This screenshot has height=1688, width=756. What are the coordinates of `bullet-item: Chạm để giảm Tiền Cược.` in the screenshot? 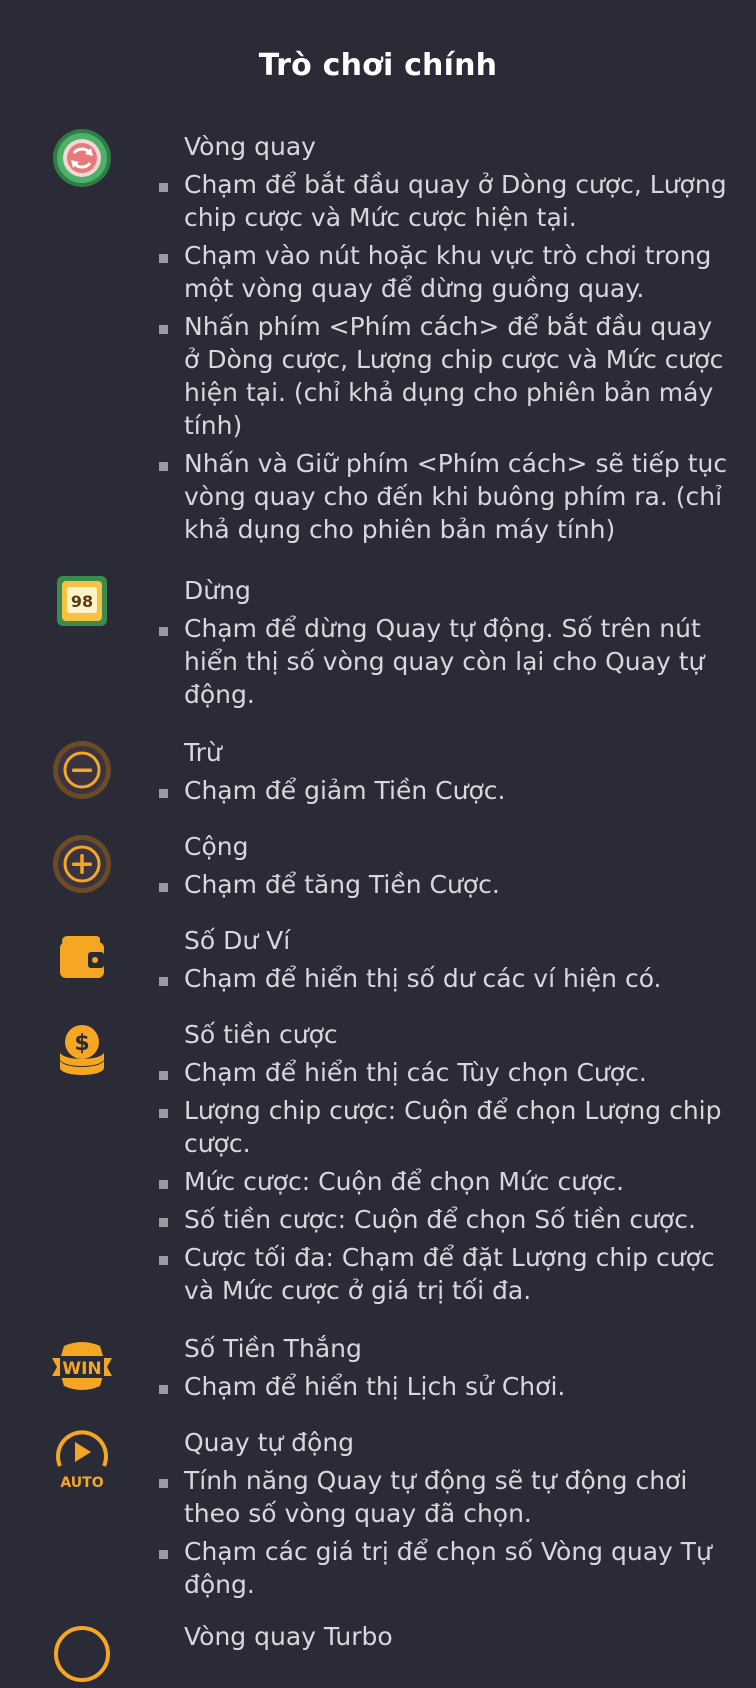 It's located at (446, 790).